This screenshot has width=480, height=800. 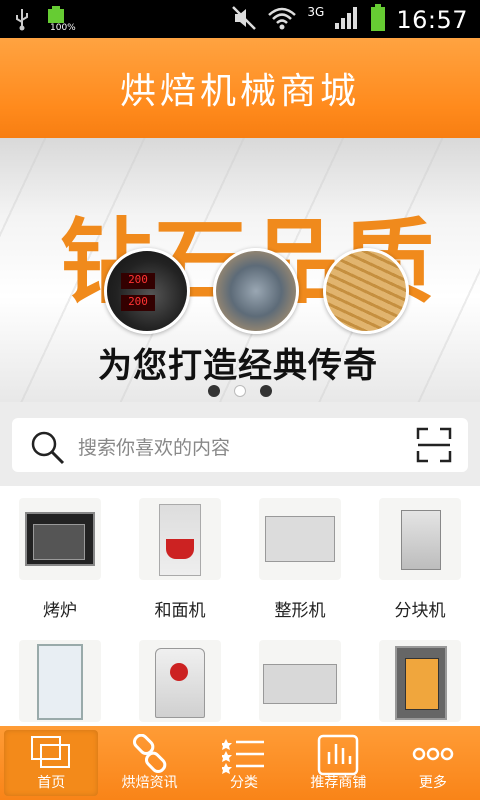 What do you see at coordinates (244, 763) in the screenshot?
I see `tab-category: 分类` at bounding box center [244, 763].